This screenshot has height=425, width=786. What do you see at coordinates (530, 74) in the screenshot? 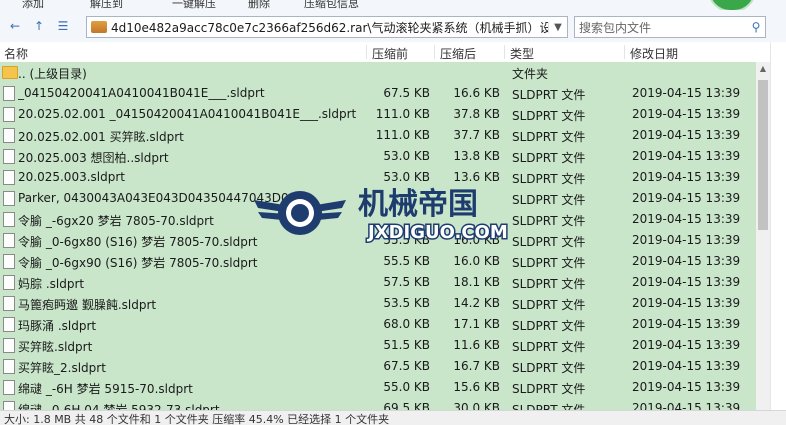
I see `file-type: 文件夹` at bounding box center [530, 74].